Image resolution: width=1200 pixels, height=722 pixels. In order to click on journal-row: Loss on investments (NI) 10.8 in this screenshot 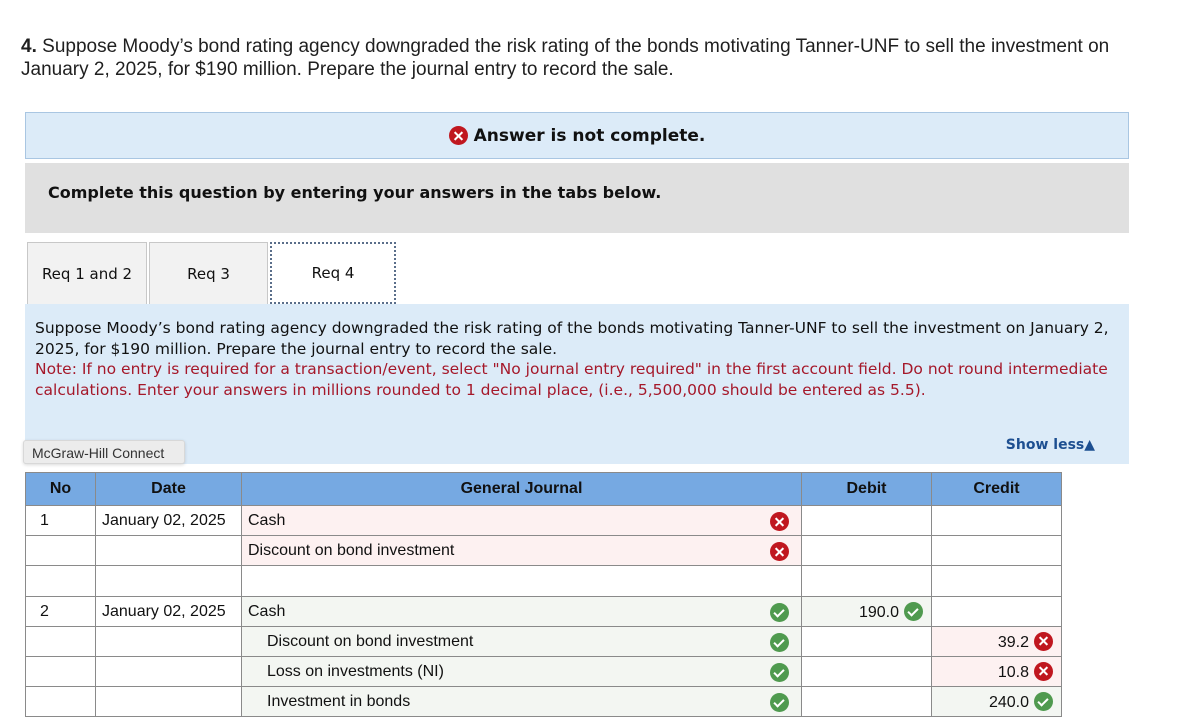, I will do `click(543, 671)`.